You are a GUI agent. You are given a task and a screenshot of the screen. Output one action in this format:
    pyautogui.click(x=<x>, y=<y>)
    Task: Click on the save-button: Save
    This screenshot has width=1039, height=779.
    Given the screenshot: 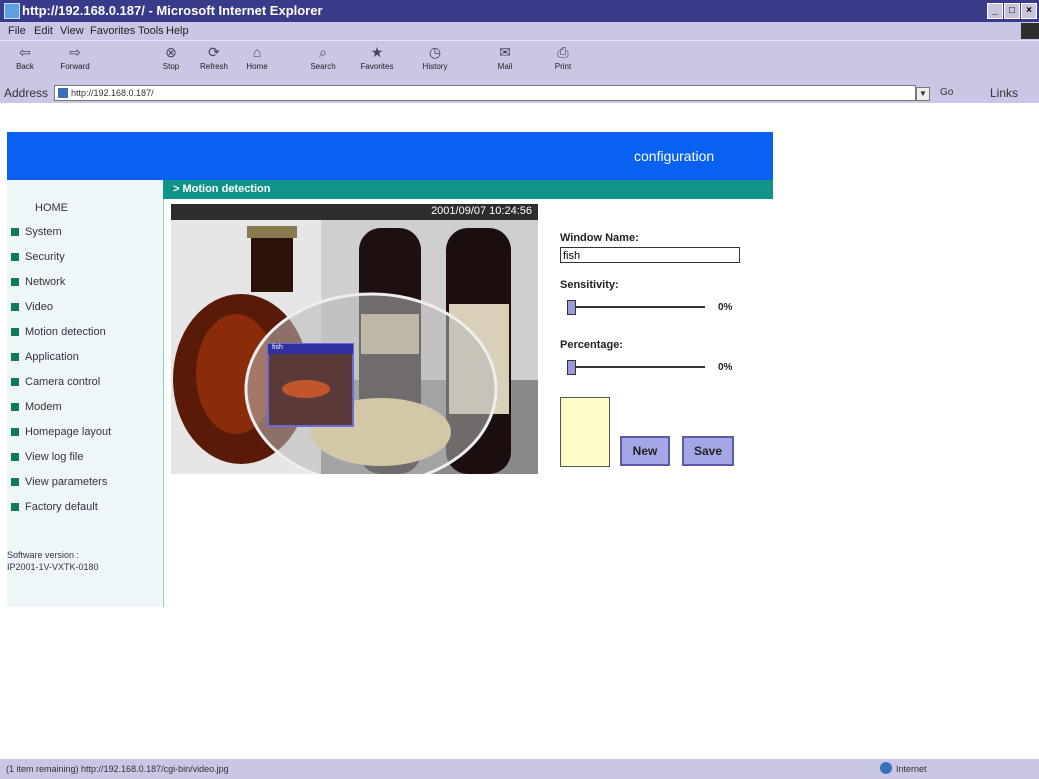 What is the action you would take?
    pyautogui.click(x=708, y=451)
    